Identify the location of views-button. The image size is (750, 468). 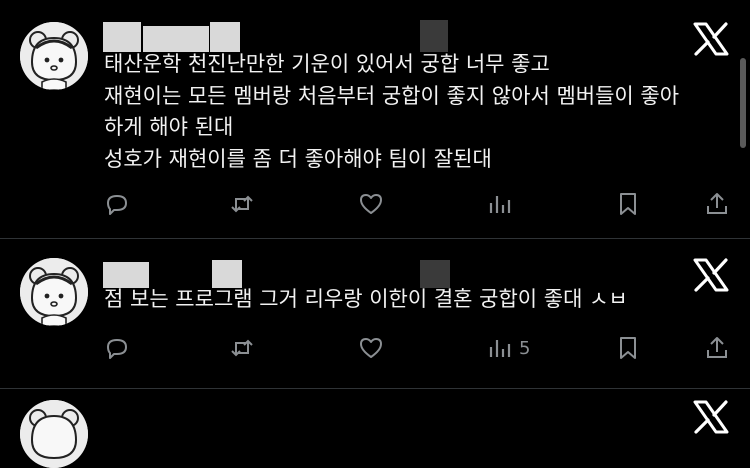
(503, 204).